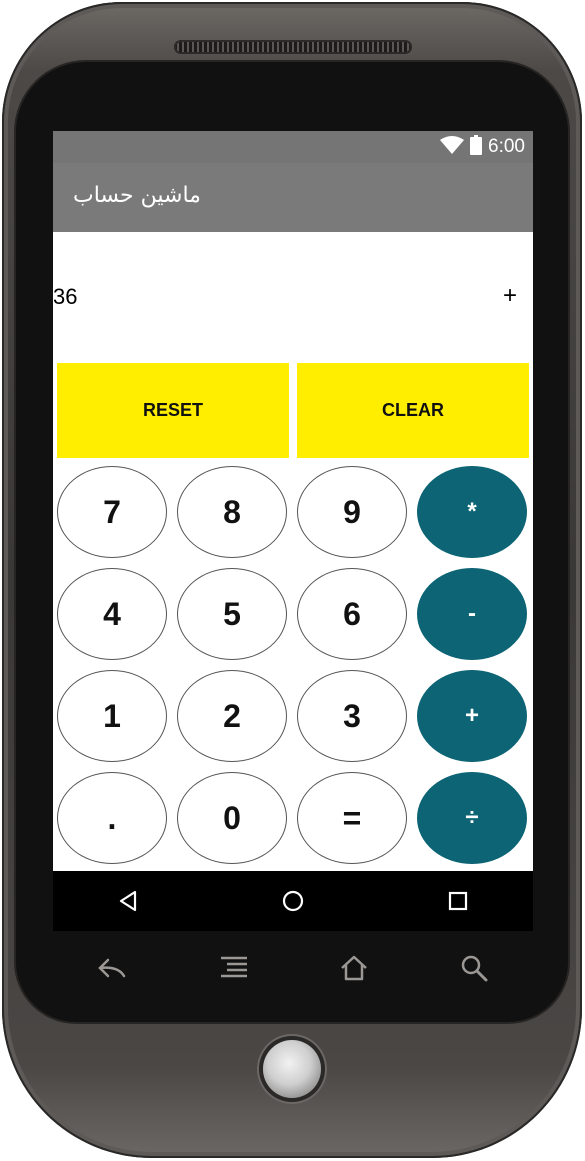 Image resolution: width=585 pixels, height=1161 pixels. What do you see at coordinates (474, 968) in the screenshot?
I see `search-icon` at bounding box center [474, 968].